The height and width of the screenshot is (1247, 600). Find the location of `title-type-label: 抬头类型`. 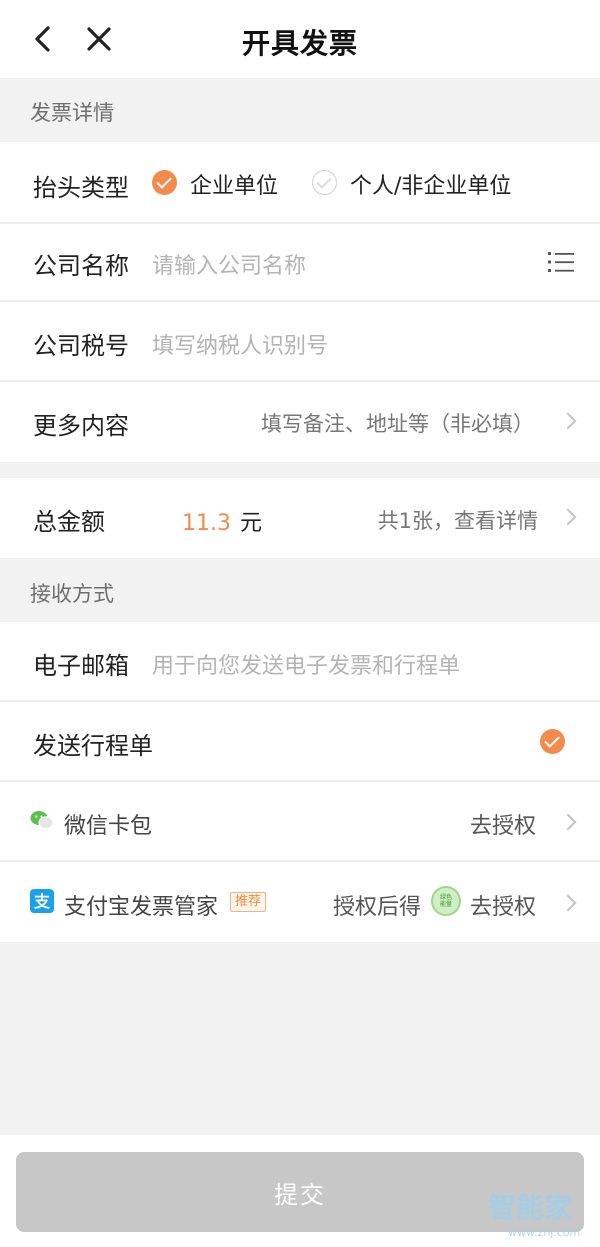

title-type-label: 抬头类型 is located at coordinates (81, 188).